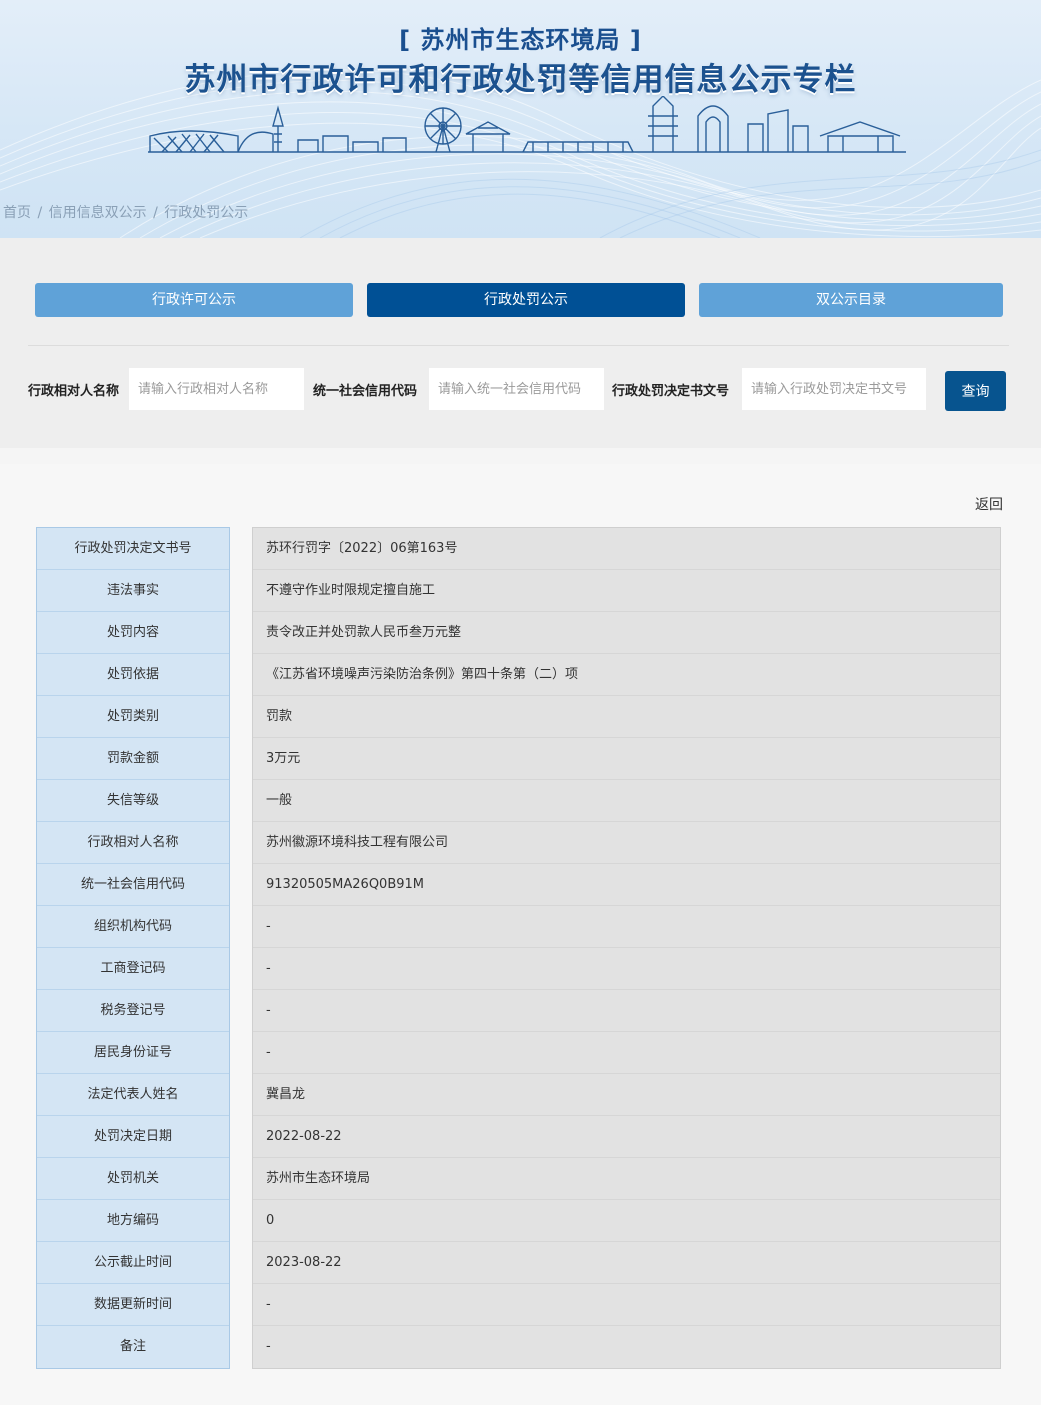 The width and height of the screenshot is (1041, 1405). Describe the element at coordinates (133, 1095) in the screenshot. I see `field-label: 法定代表人姓名` at that location.